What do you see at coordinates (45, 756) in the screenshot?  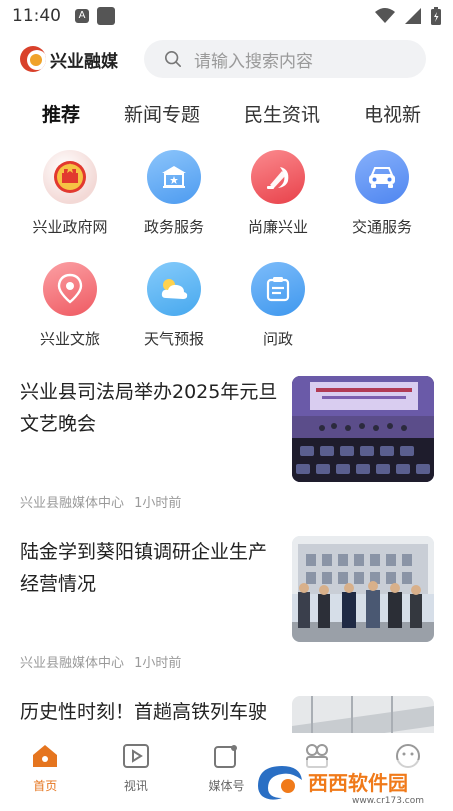 I see `home-icon` at bounding box center [45, 756].